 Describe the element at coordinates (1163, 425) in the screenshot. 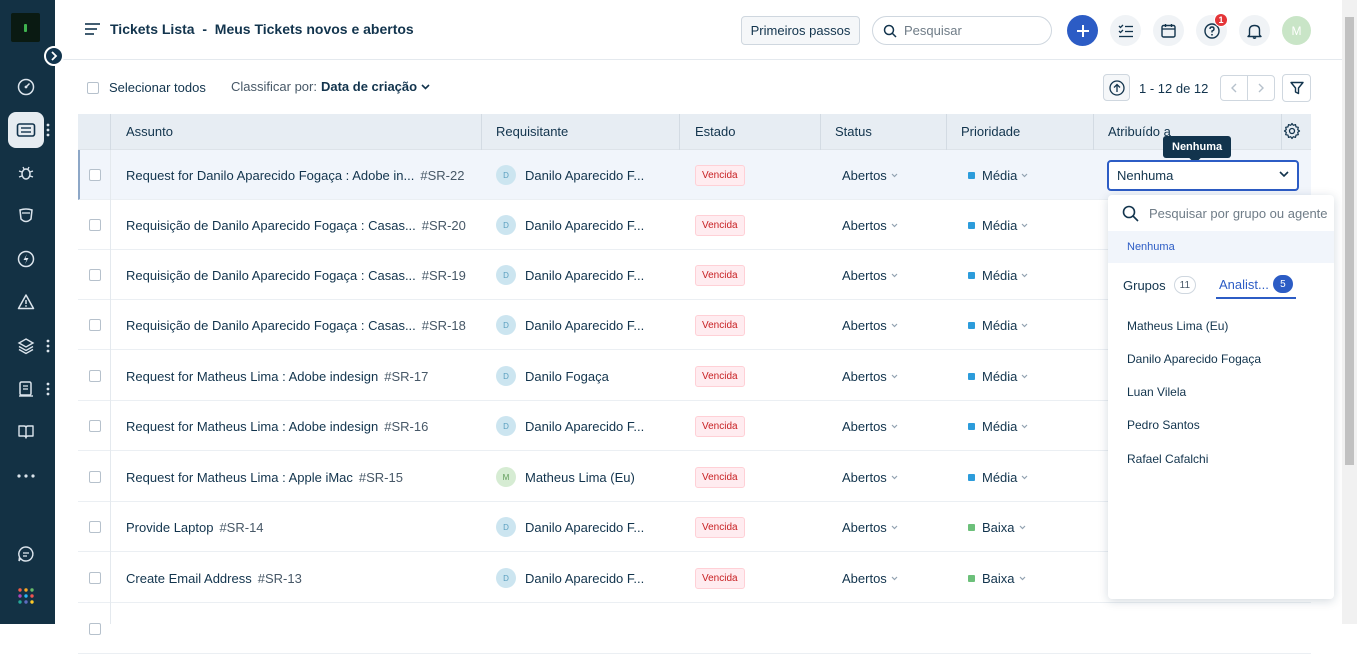

I see `agent-option: Pedro Santos` at that location.